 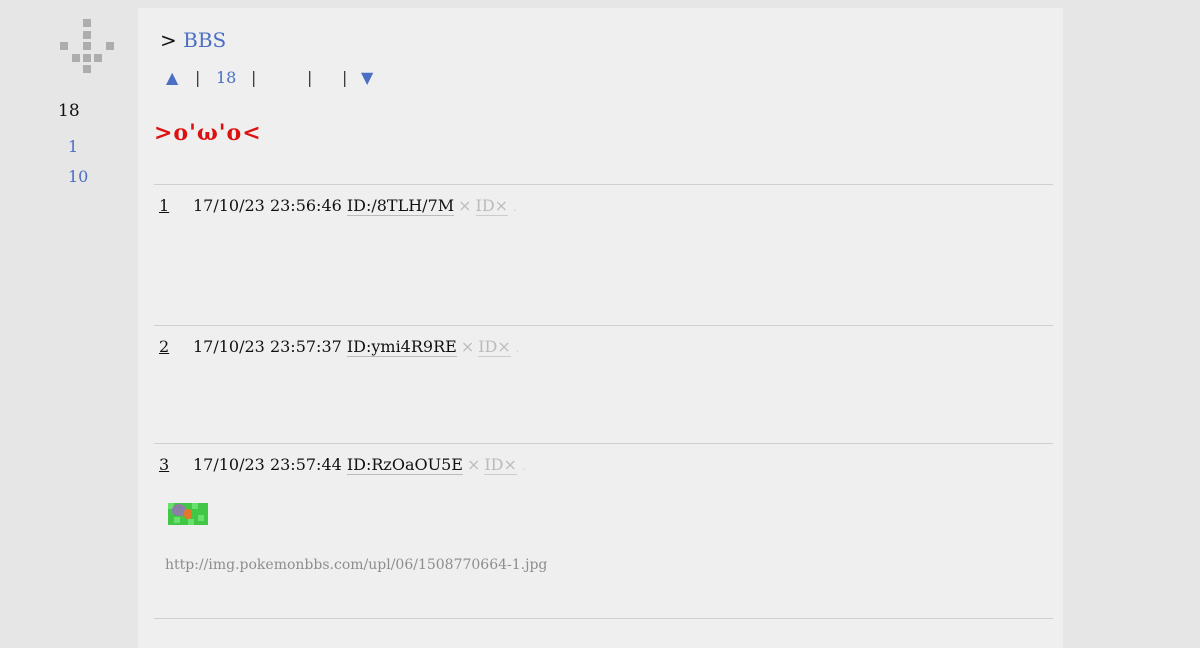 I want to click on post-number: 2, so click(x=171, y=346).